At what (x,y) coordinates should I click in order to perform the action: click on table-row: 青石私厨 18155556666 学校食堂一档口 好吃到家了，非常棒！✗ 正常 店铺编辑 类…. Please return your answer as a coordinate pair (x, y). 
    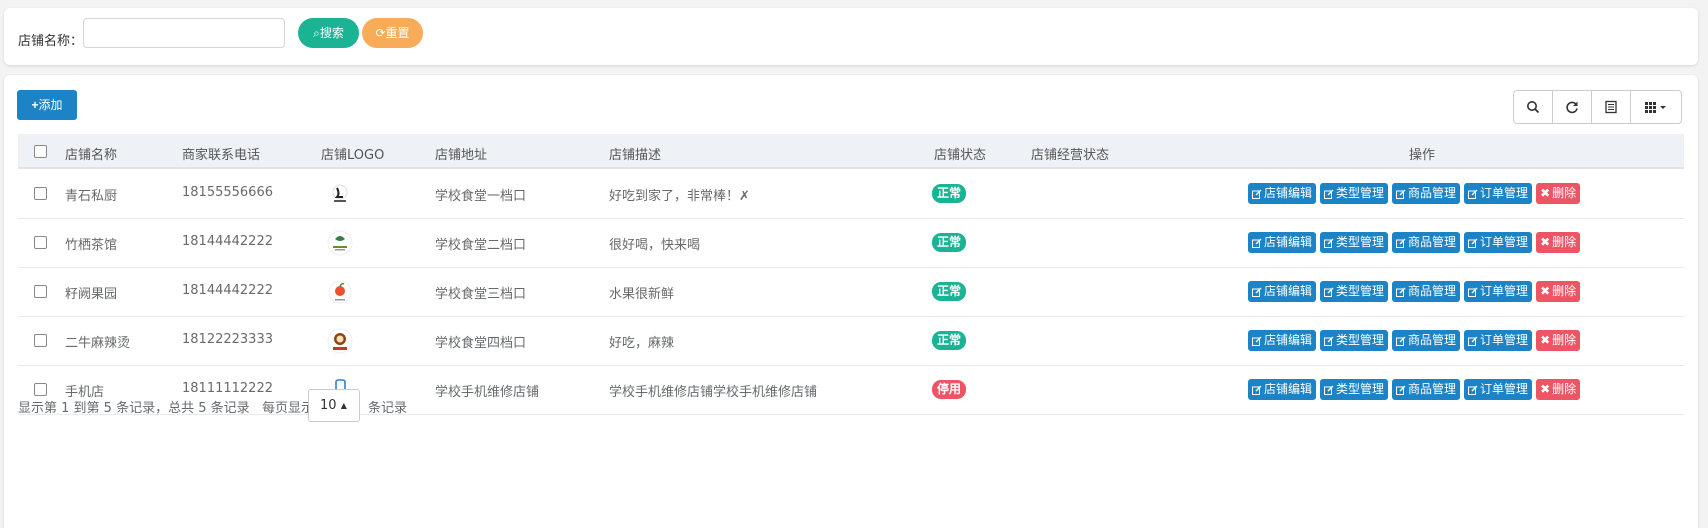
    Looking at the image, I should click on (851, 194).